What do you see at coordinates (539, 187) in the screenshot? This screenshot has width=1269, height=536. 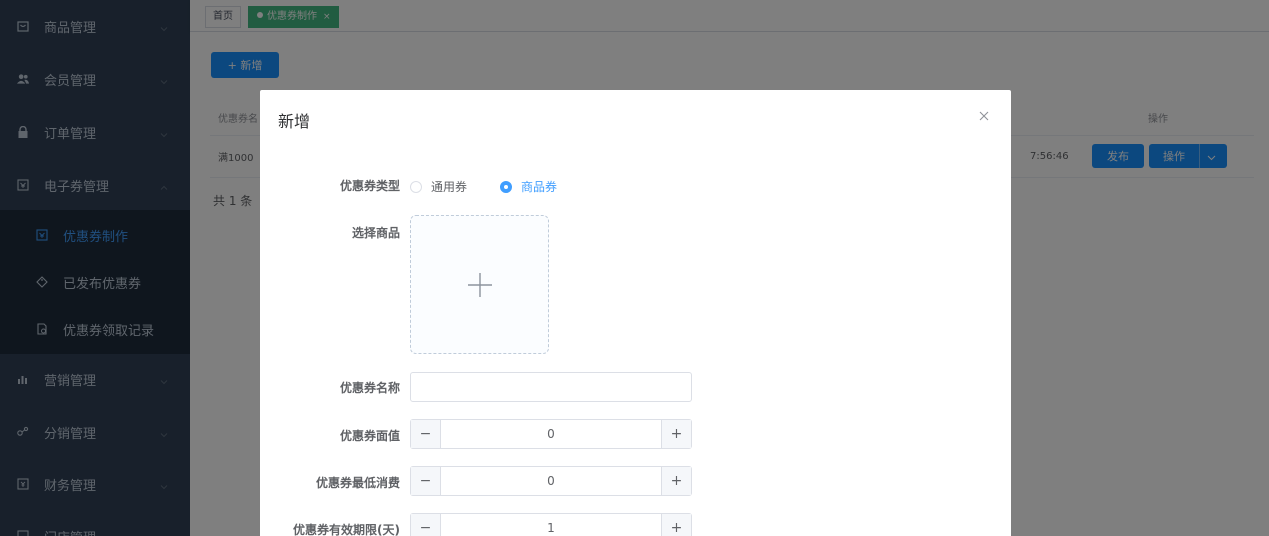 I see `radio-label: 商品券` at bounding box center [539, 187].